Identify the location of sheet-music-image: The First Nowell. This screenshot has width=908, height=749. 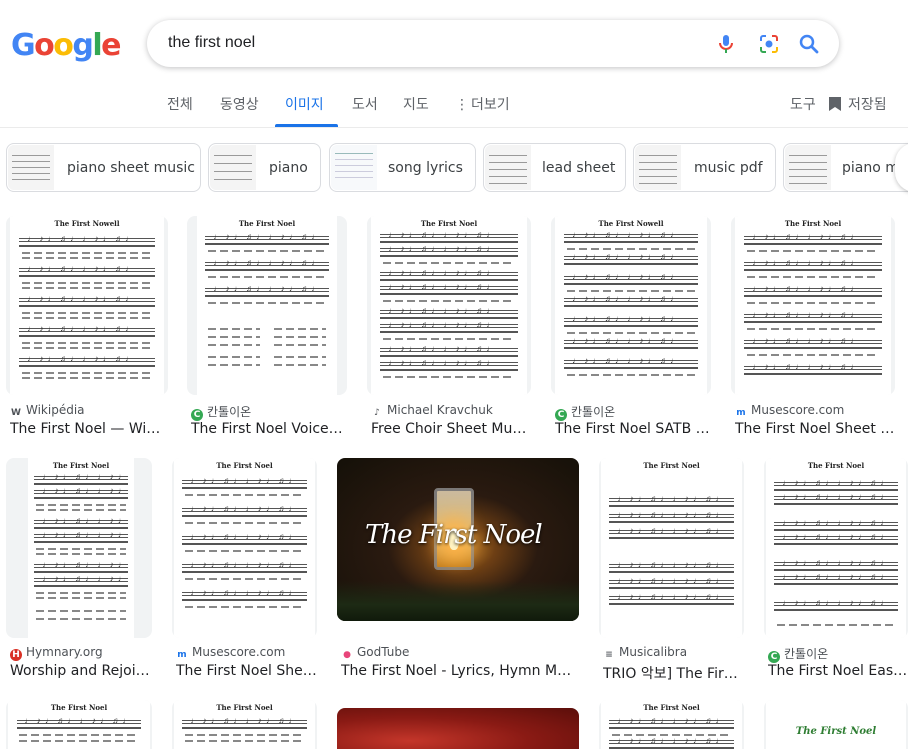
(631, 305).